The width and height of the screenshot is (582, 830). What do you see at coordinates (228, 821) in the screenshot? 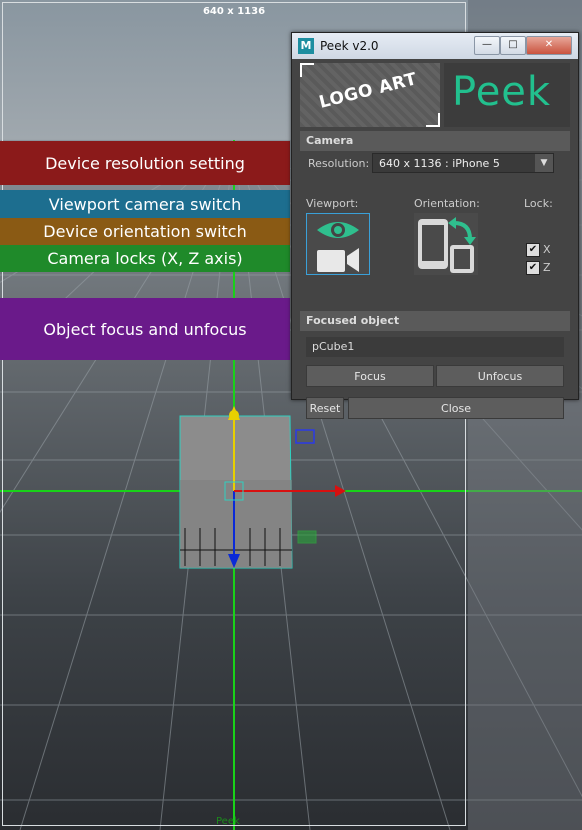
I see `viewport-bottom-label: Peek` at bounding box center [228, 821].